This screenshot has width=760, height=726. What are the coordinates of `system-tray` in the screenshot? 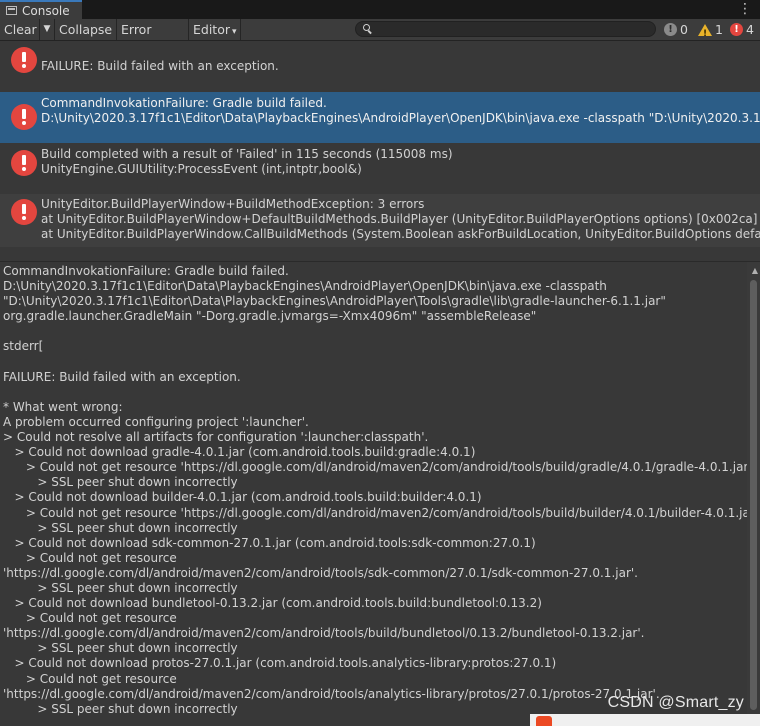 It's located at (645, 720).